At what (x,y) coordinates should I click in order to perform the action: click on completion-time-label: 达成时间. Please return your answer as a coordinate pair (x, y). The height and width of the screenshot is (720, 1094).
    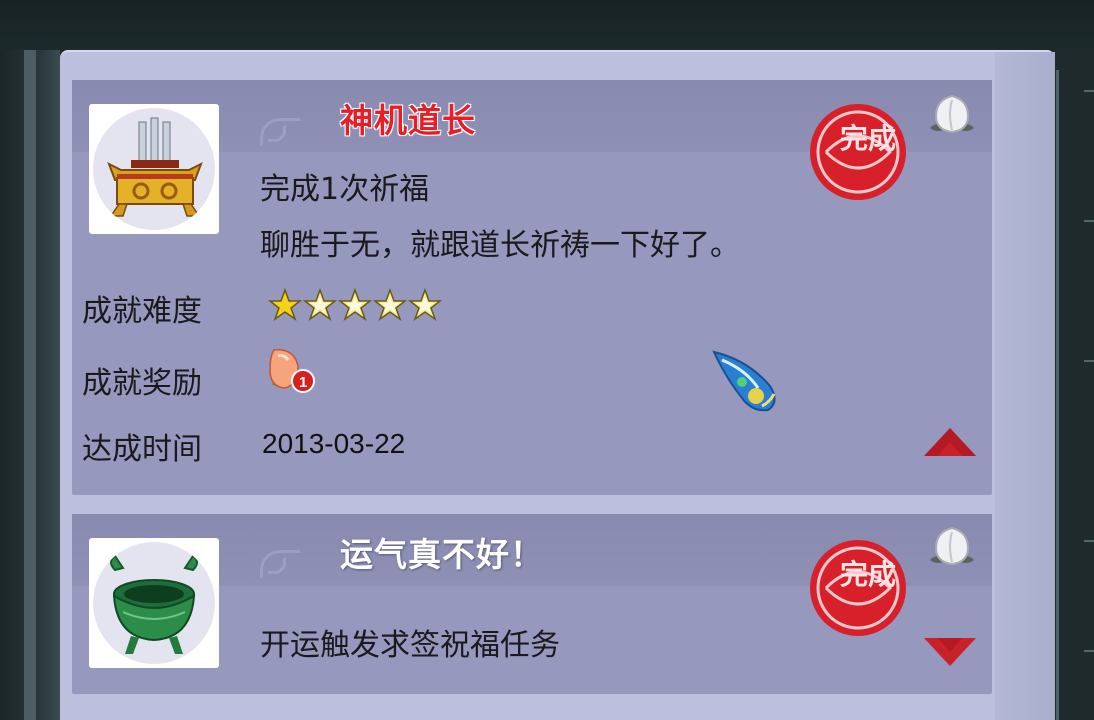
    Looking at the image, I should click on (142, 449).